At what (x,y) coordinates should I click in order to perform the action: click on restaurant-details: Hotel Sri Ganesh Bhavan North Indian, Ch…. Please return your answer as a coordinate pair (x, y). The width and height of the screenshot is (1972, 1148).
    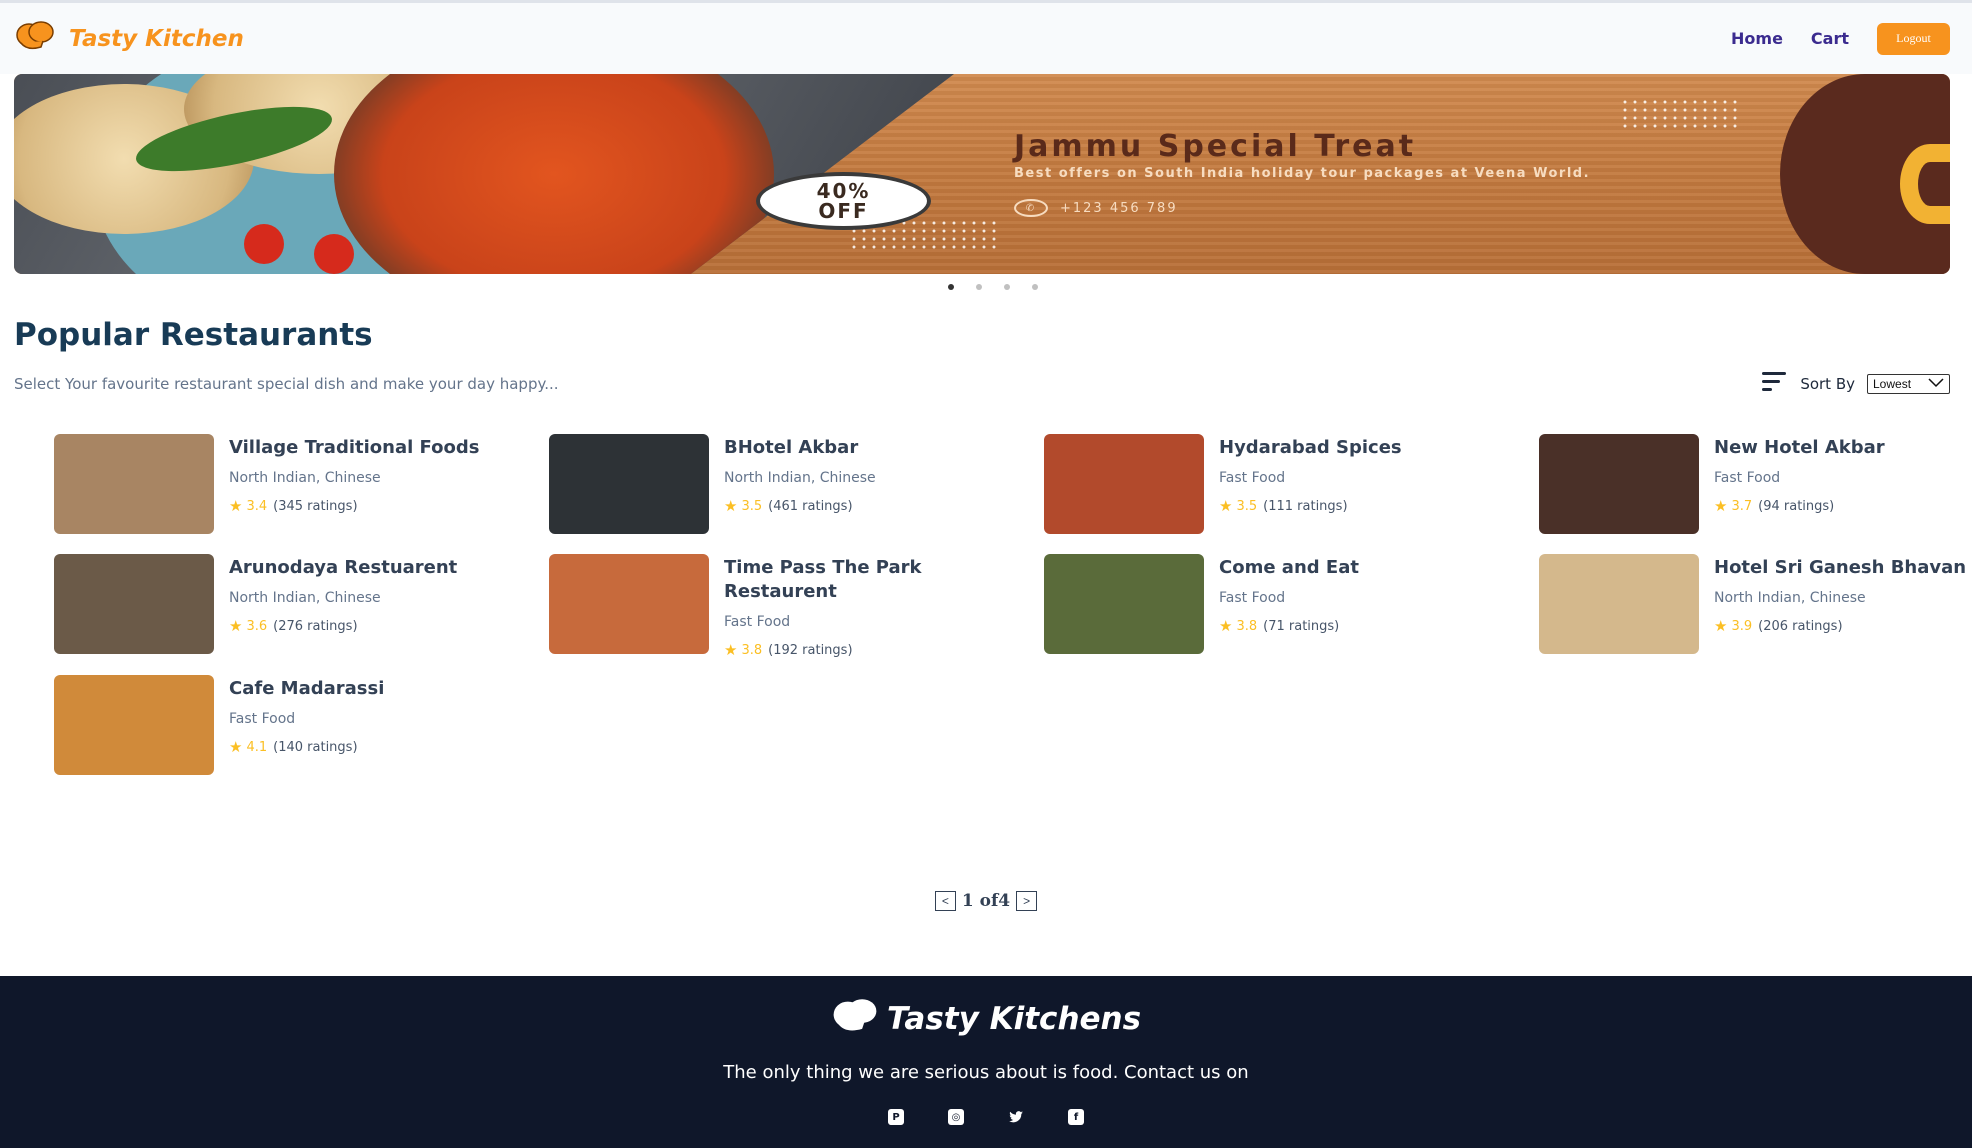
    Looking at the image, I should click on (1843, 606).